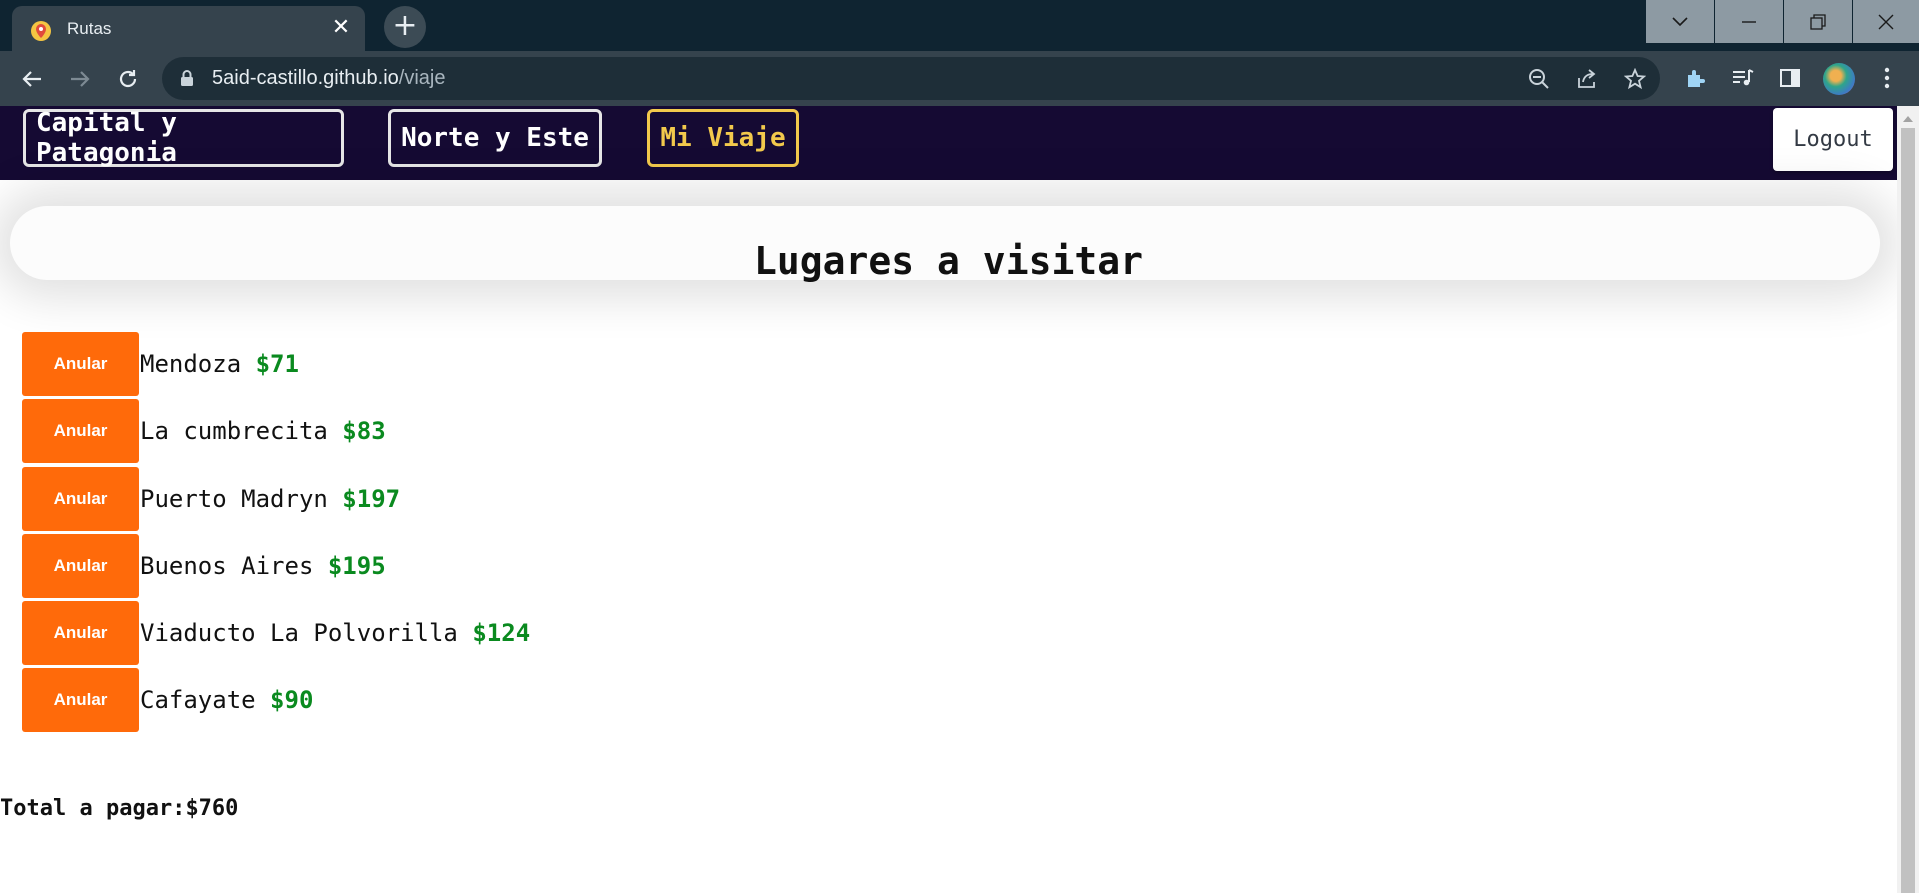 The height and width of the screenshot is (893, 1919). Describe the element at coordinates (1635, 79) in the screenshot. I see `star-icon` at that location.